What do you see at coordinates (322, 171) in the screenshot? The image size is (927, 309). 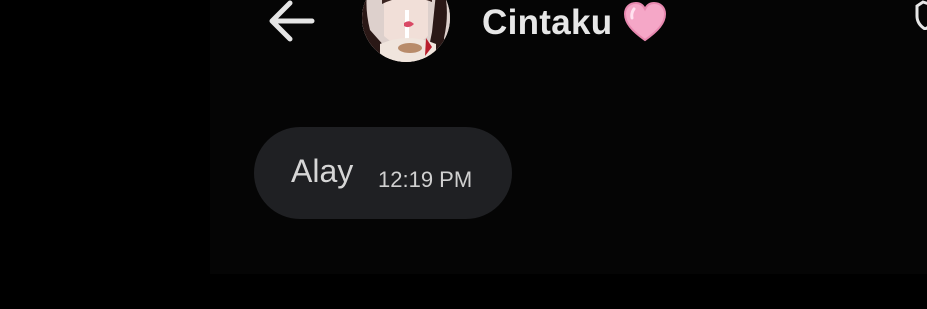 I see `message-text: Alay` at bounding box center [322, 171].